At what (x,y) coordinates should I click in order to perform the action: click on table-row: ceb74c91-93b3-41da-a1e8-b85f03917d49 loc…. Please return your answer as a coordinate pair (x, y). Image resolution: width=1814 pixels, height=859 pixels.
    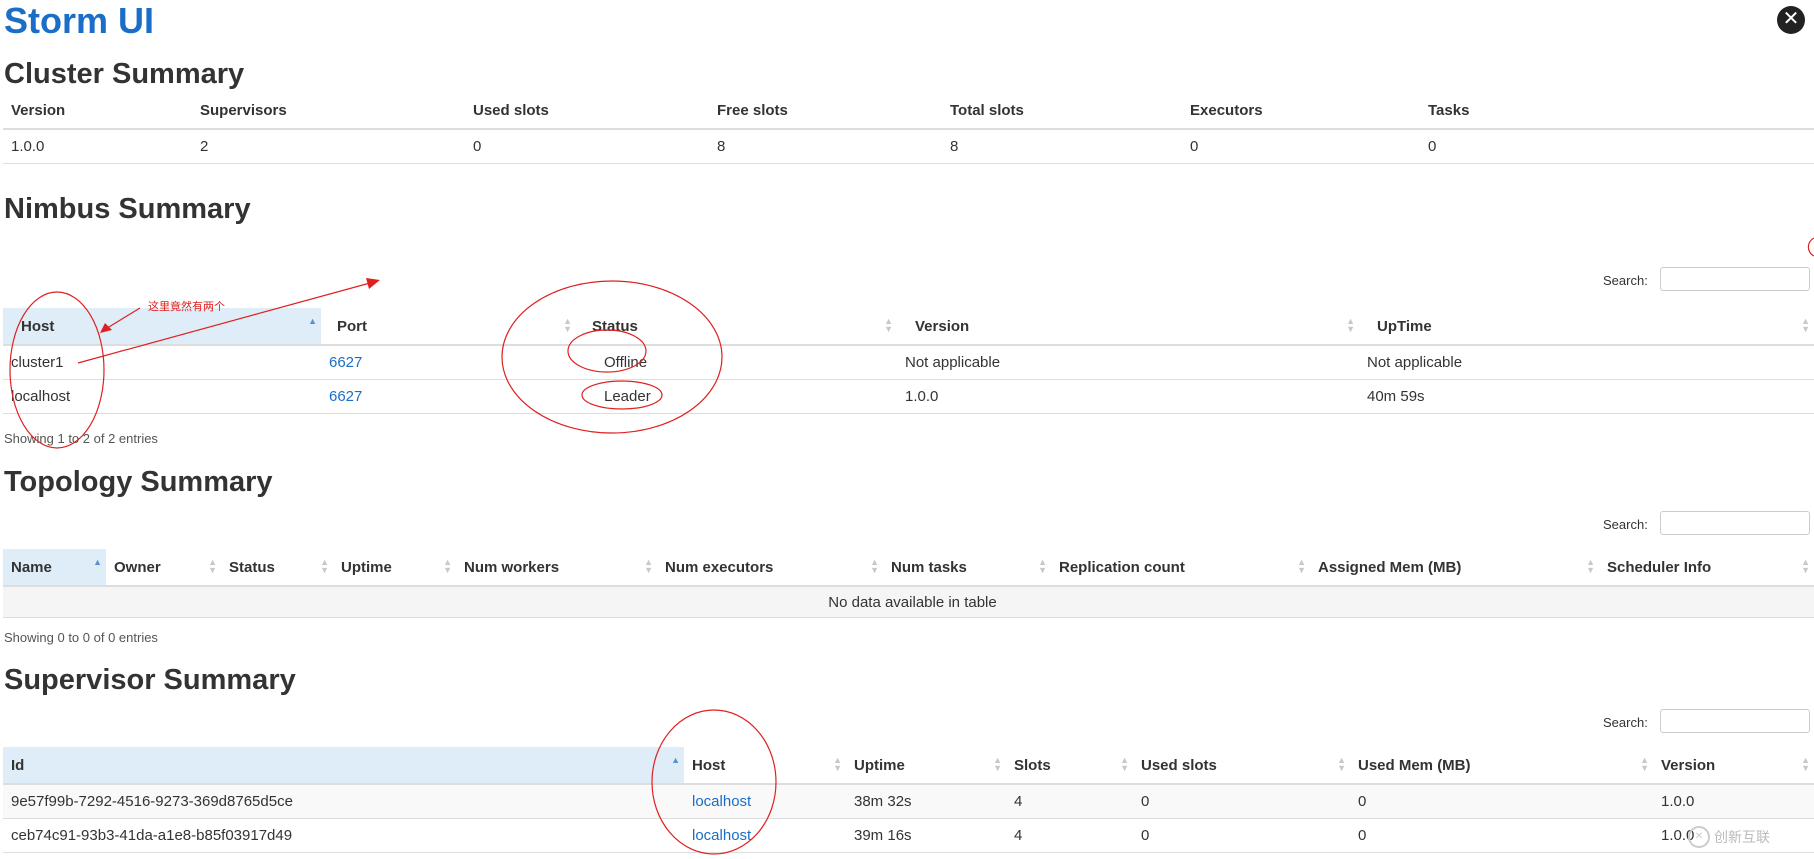
    Looking at the image, I should click on (908, 835).